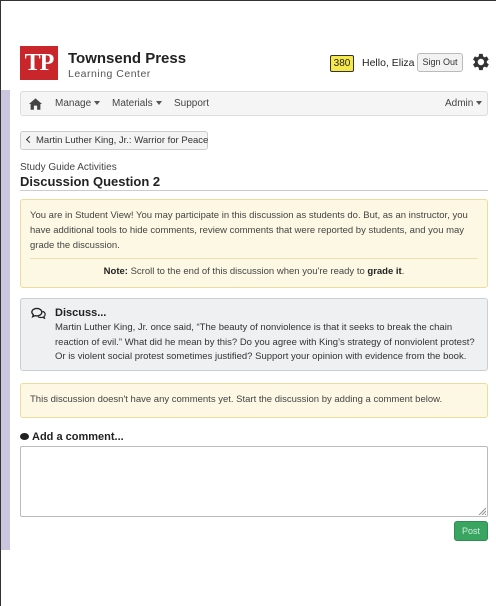 This screenshot has height=606, width=496. What do you see at coordinates (127, 58) in the screenshot?
I see `brand-name: Townsend Press` at bounding box center [127, 58].